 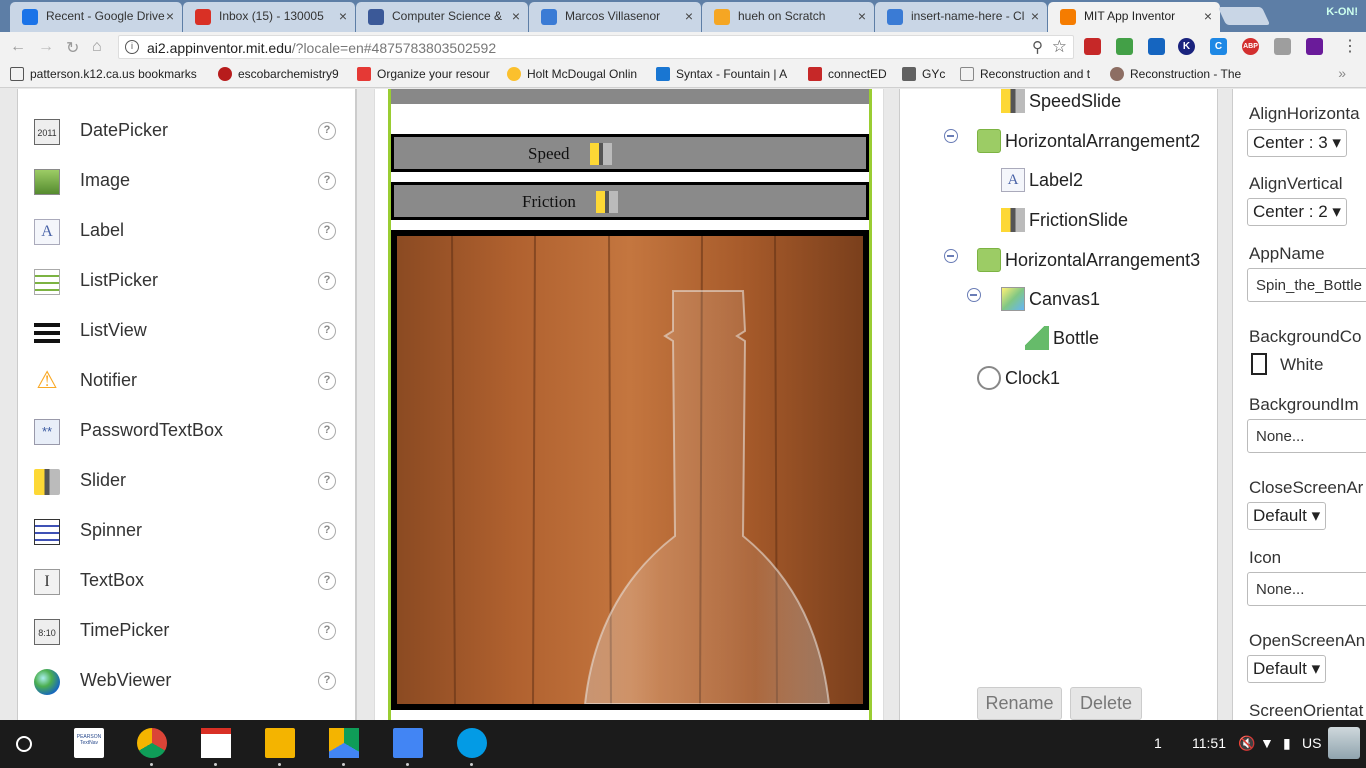 I want to click on launcher-icon, so click(x=24, y=744).